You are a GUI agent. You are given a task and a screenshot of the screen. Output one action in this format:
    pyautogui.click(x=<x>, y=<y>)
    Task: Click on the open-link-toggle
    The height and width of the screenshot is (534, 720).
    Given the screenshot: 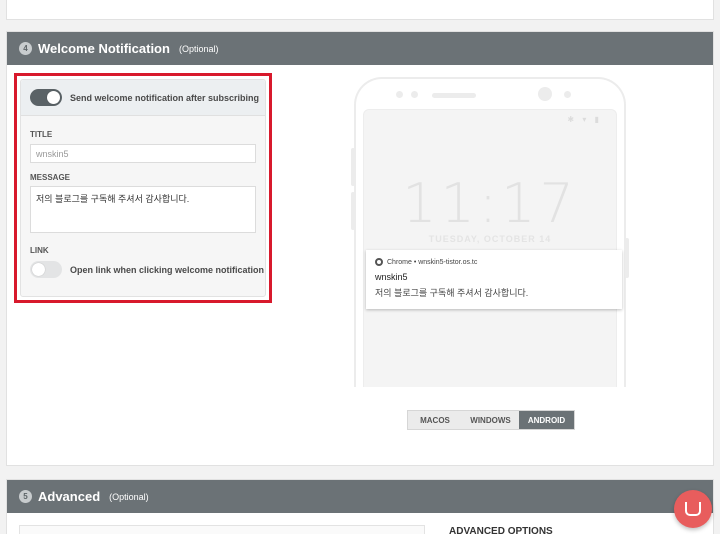 What is the action you would take?
    pyautogui.click(x=46, y=269)
    